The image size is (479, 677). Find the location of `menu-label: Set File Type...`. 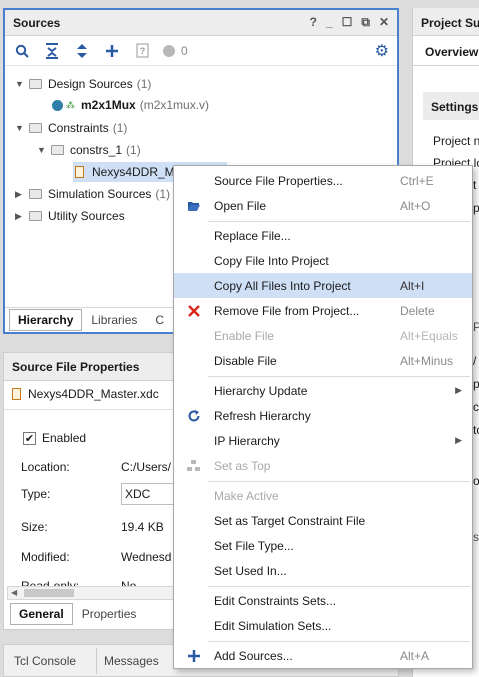

menu-label: Set File Type... is located at coordinates (254, 545).